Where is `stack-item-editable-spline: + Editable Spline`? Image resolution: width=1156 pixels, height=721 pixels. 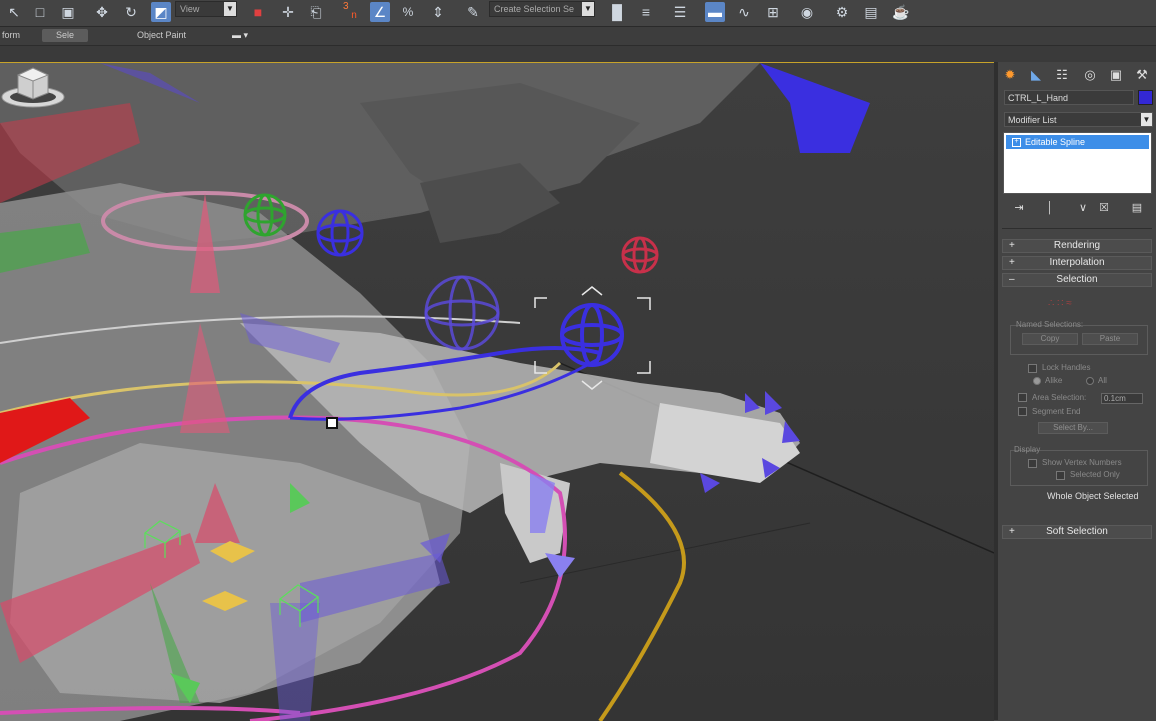
stack-item-editable-spline: + Editable Spline is located at coordinates (1077, 142).